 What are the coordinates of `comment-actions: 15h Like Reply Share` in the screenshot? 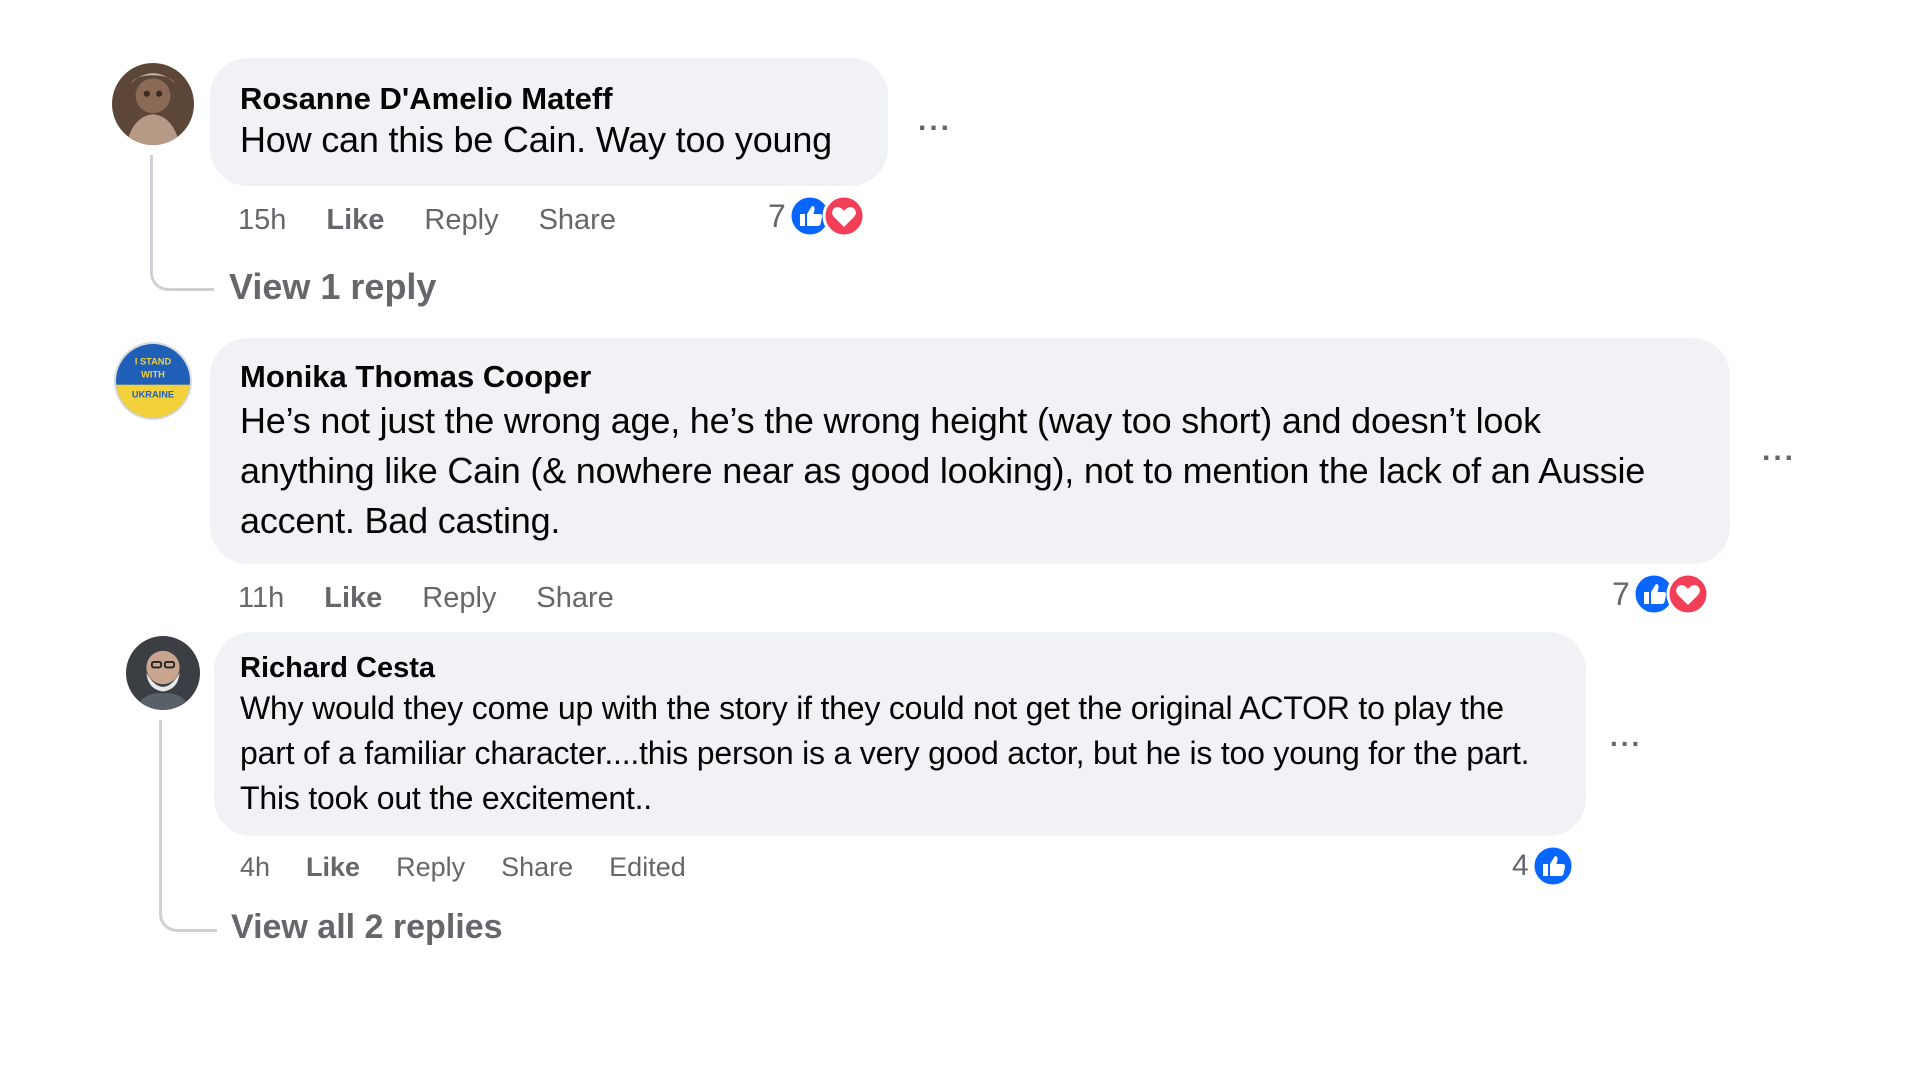 It's located at (427, 220).